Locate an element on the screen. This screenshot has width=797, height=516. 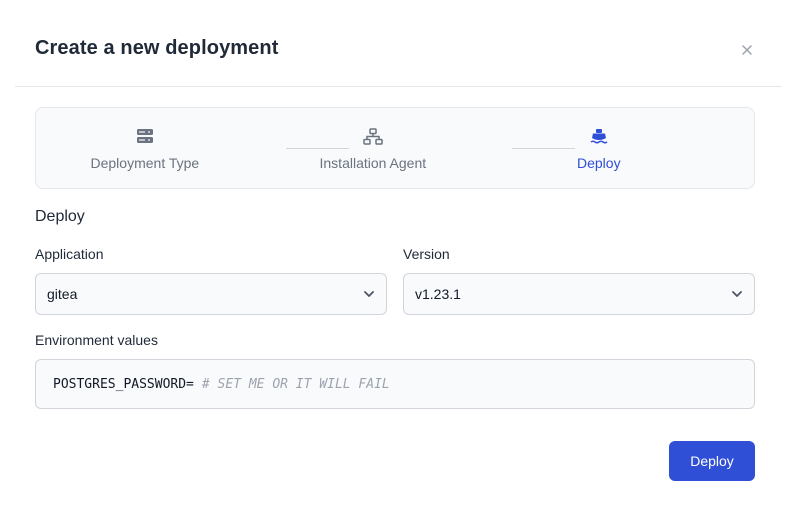
version-value: v1.23.1 is located at coordinates (438, 294).